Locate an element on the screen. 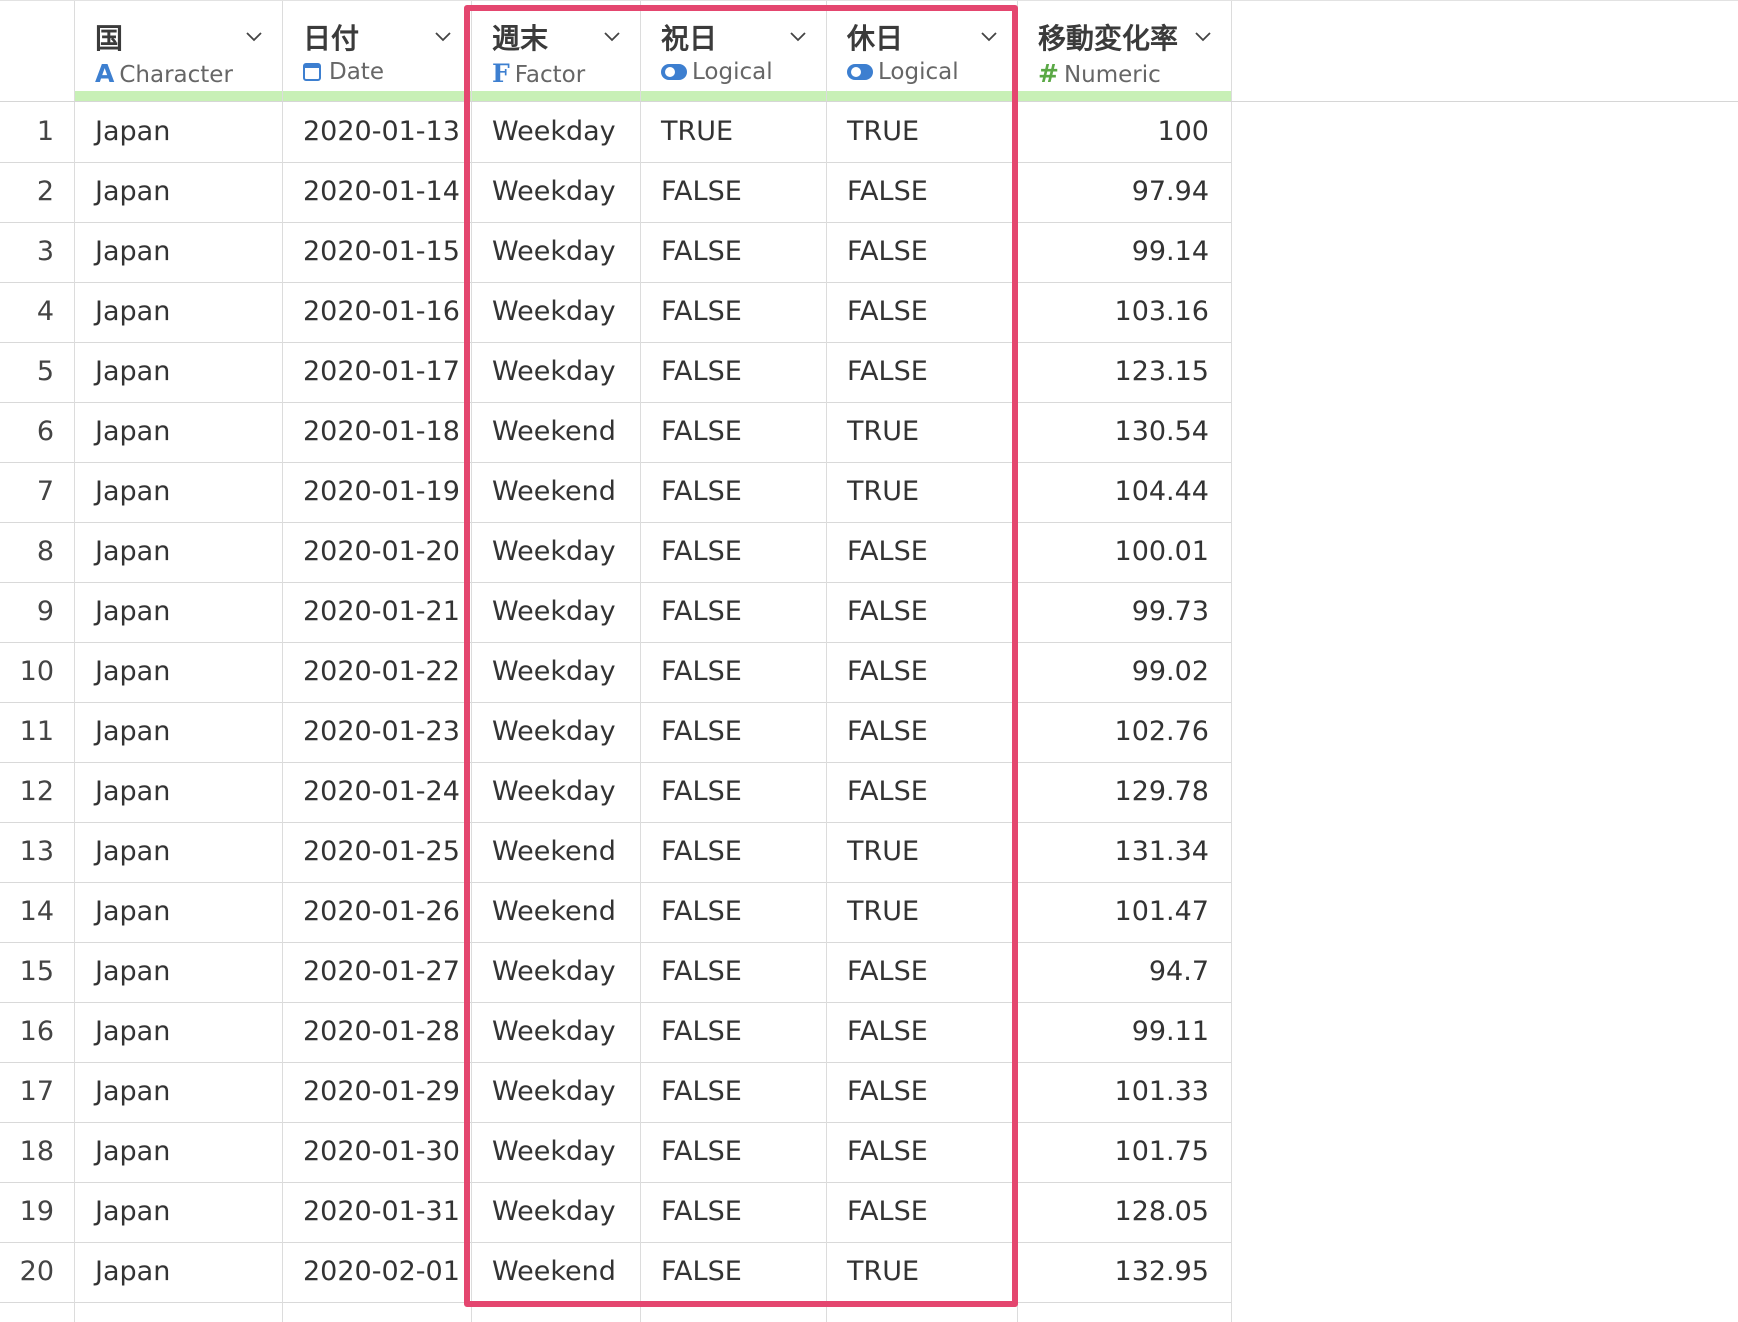 The image size is (1738, 1322). table-cell: 99.73 is located at coordinates (1125, 612).